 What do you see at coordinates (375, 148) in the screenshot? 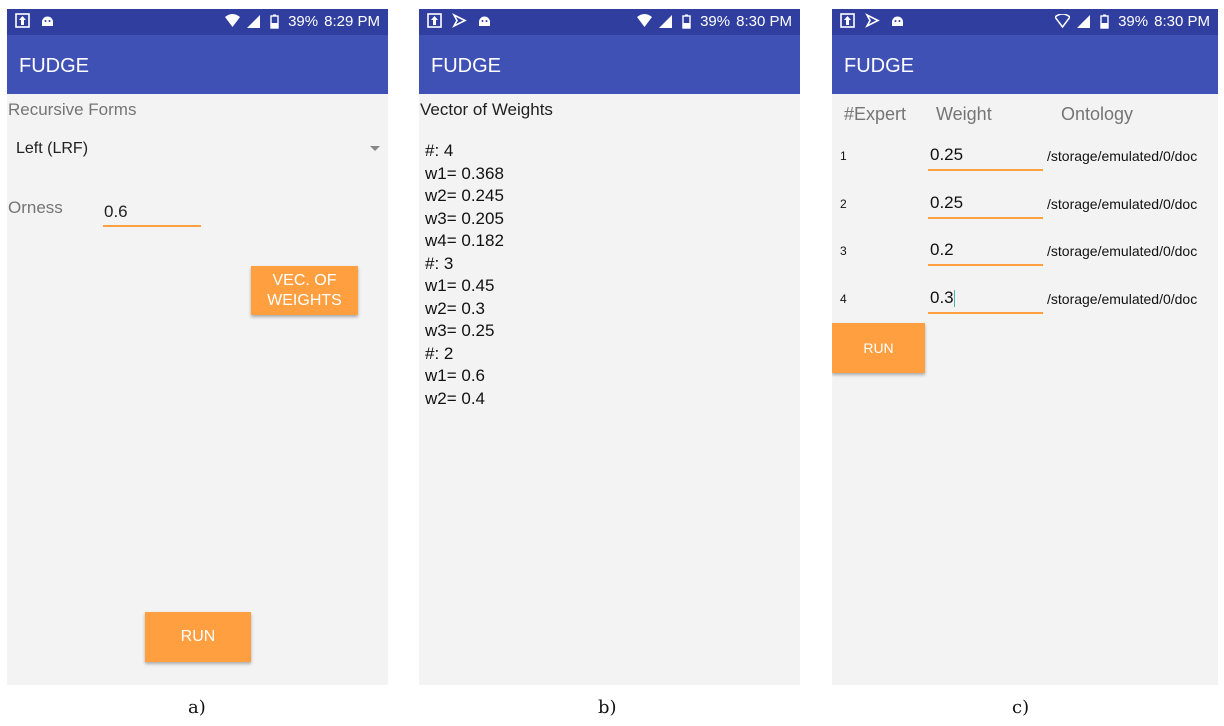
I see `dropdown-arrow-icon` at bounding box center [375, 148].